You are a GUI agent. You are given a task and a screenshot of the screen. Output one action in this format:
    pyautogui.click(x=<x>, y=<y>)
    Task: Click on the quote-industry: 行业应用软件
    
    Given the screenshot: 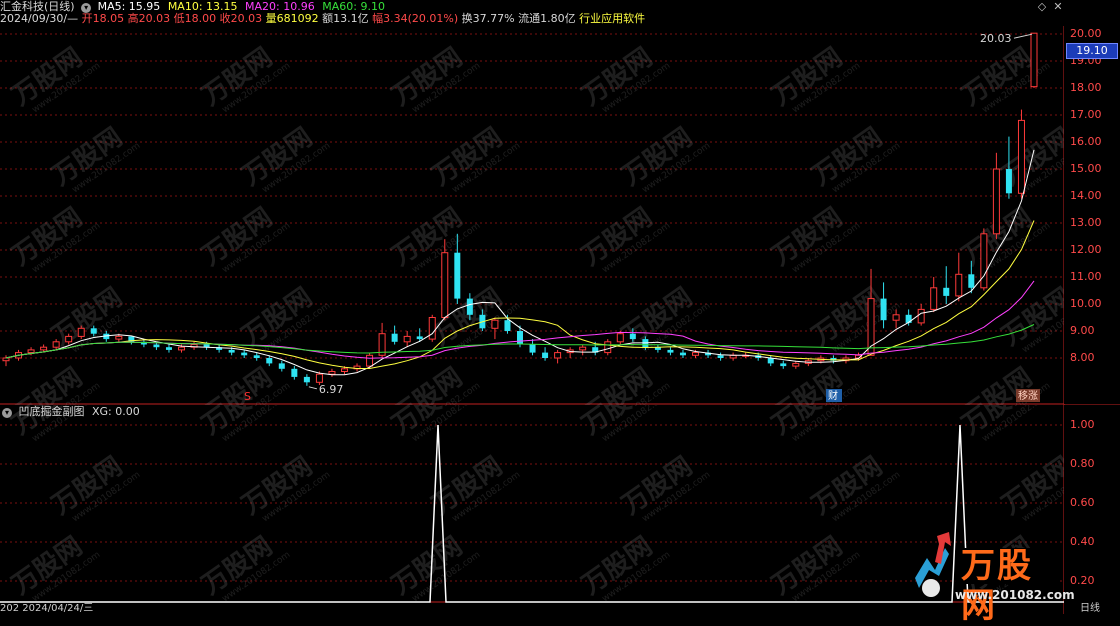 What is the action you would take?
    pyautogui.click(x=612, y=18)
    